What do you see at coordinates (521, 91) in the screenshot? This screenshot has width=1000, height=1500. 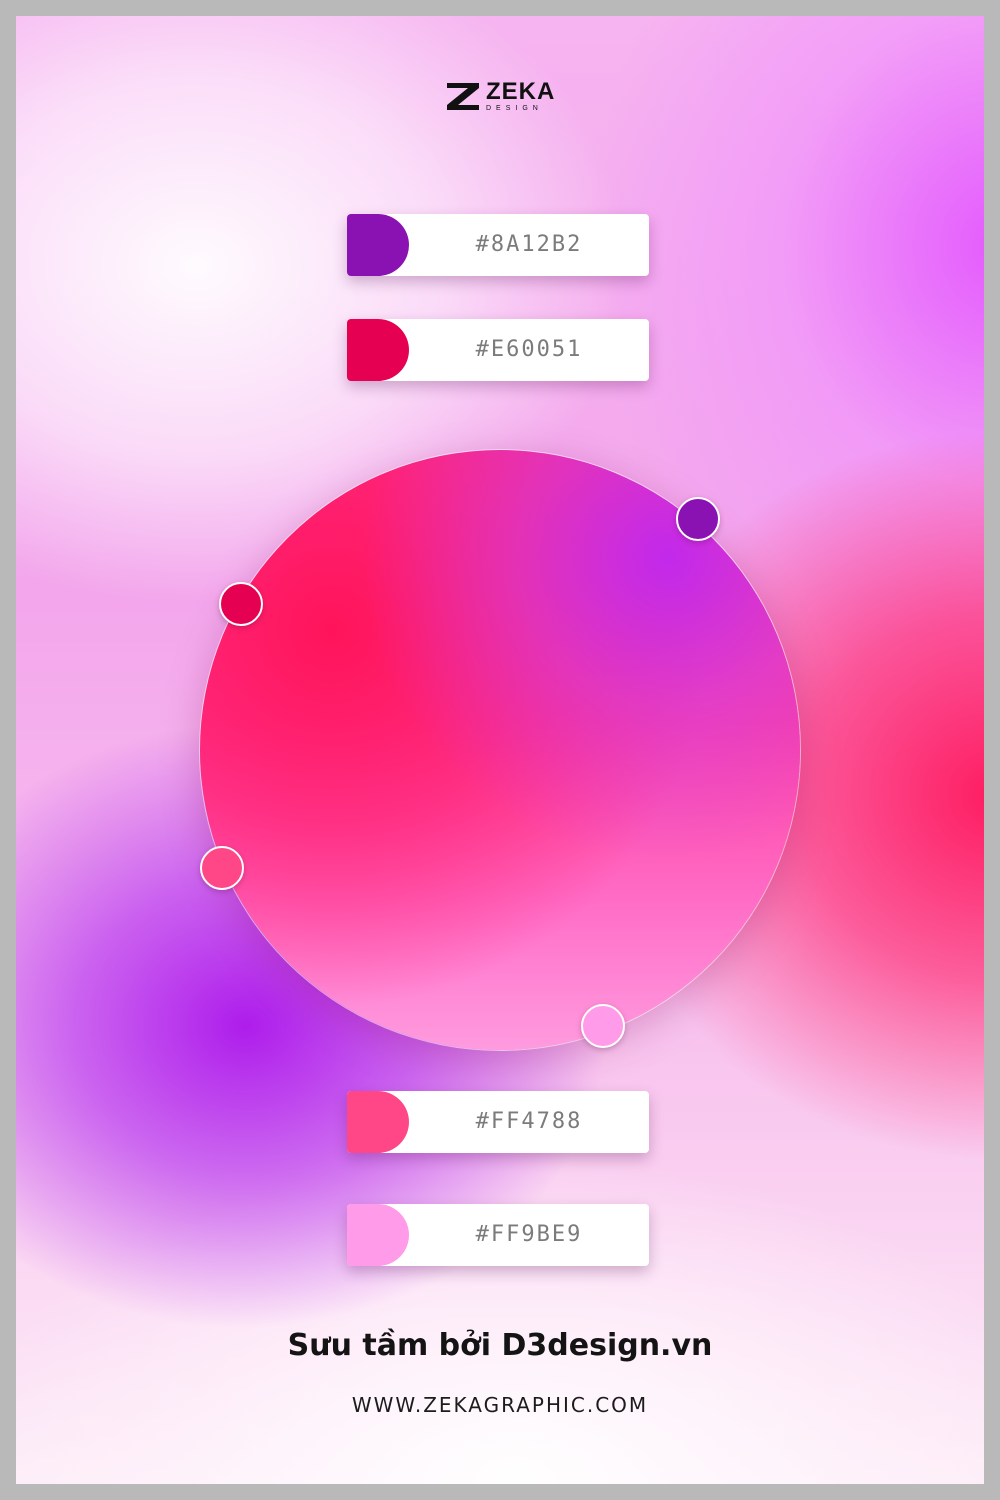 I see `logo-wordmark: ZEKA` at bounding box center [521, 91].